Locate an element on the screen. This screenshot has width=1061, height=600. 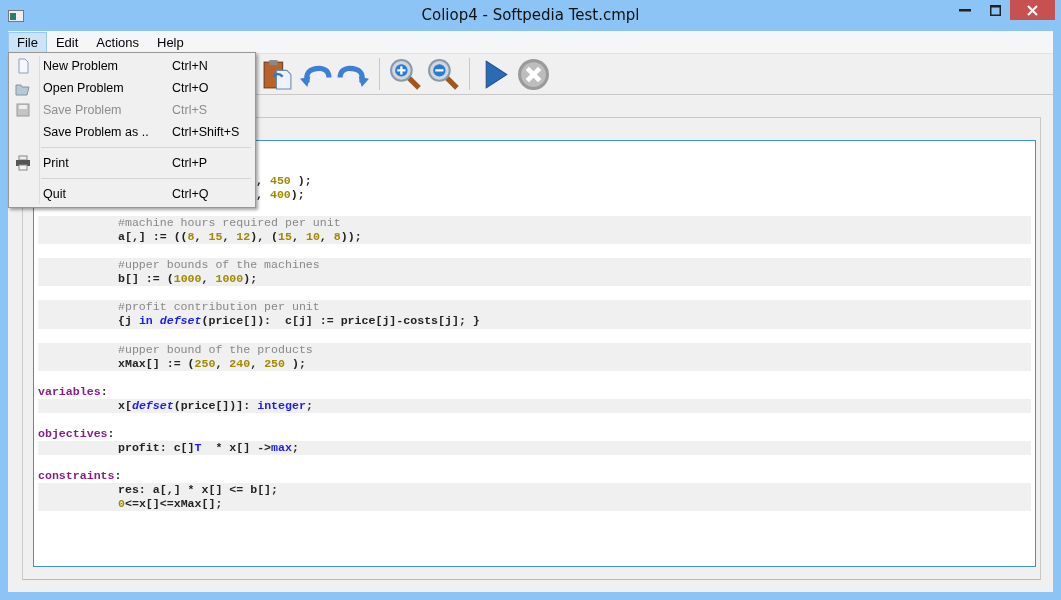
code-line: #upper bound of the products is located at coordinates (216, 349).